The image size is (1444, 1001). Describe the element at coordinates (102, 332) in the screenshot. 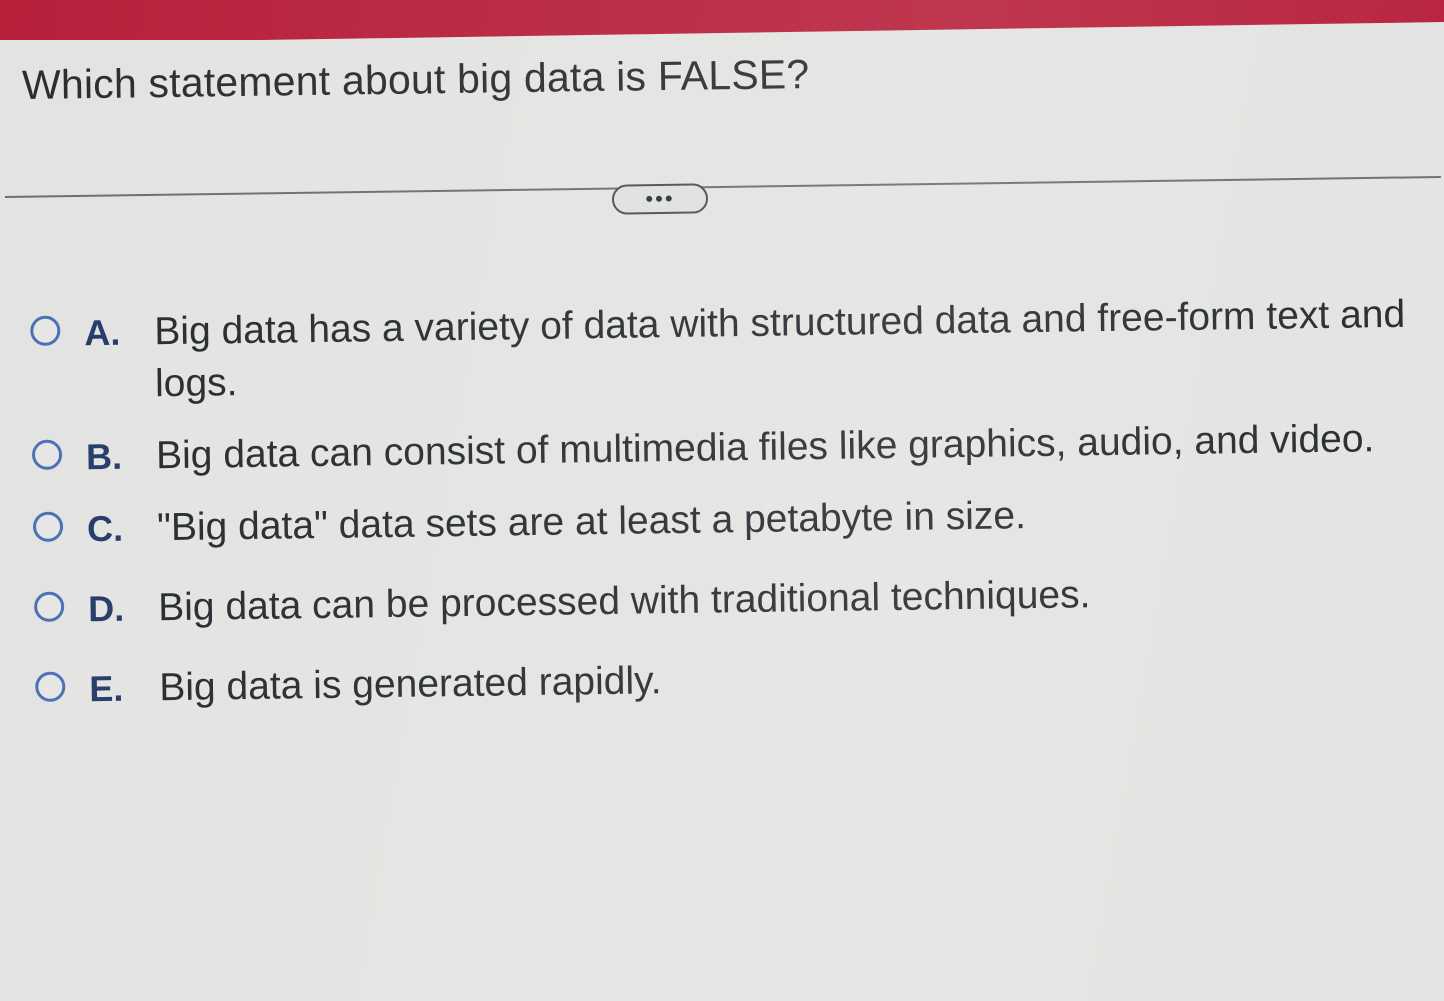

I see `option-letter: A.` at that location.